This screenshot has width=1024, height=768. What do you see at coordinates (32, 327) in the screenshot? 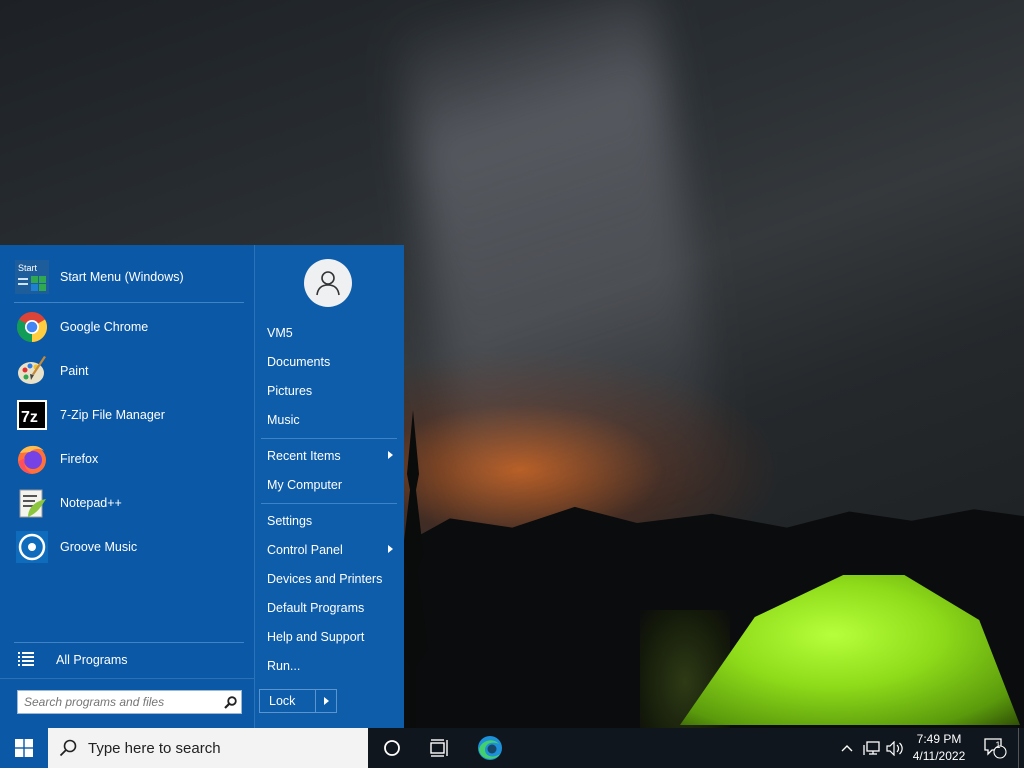
I see `chrome-icon` at bounding box center [32, 327].